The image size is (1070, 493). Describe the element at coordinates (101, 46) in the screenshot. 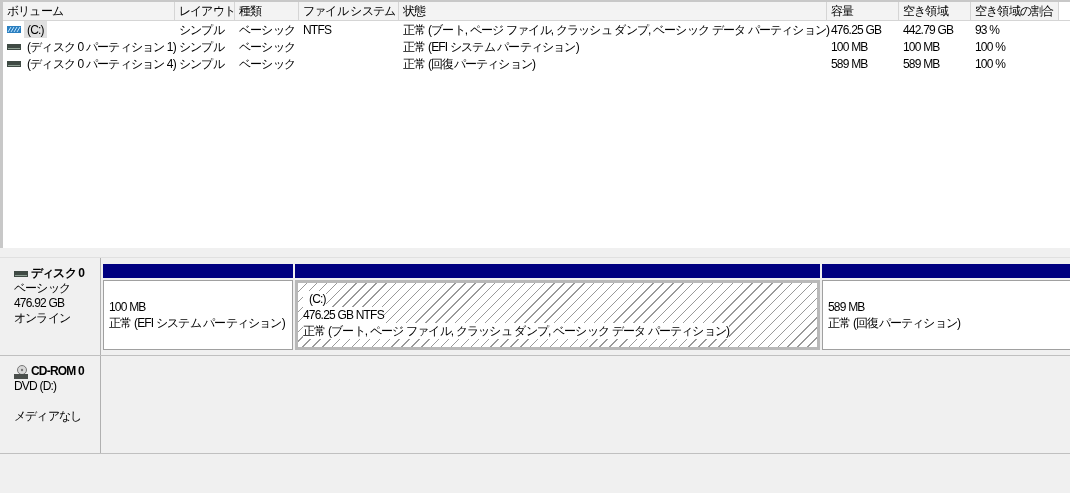

I see `volume-name: (ディスク 0 パーティション 1)` at that location.